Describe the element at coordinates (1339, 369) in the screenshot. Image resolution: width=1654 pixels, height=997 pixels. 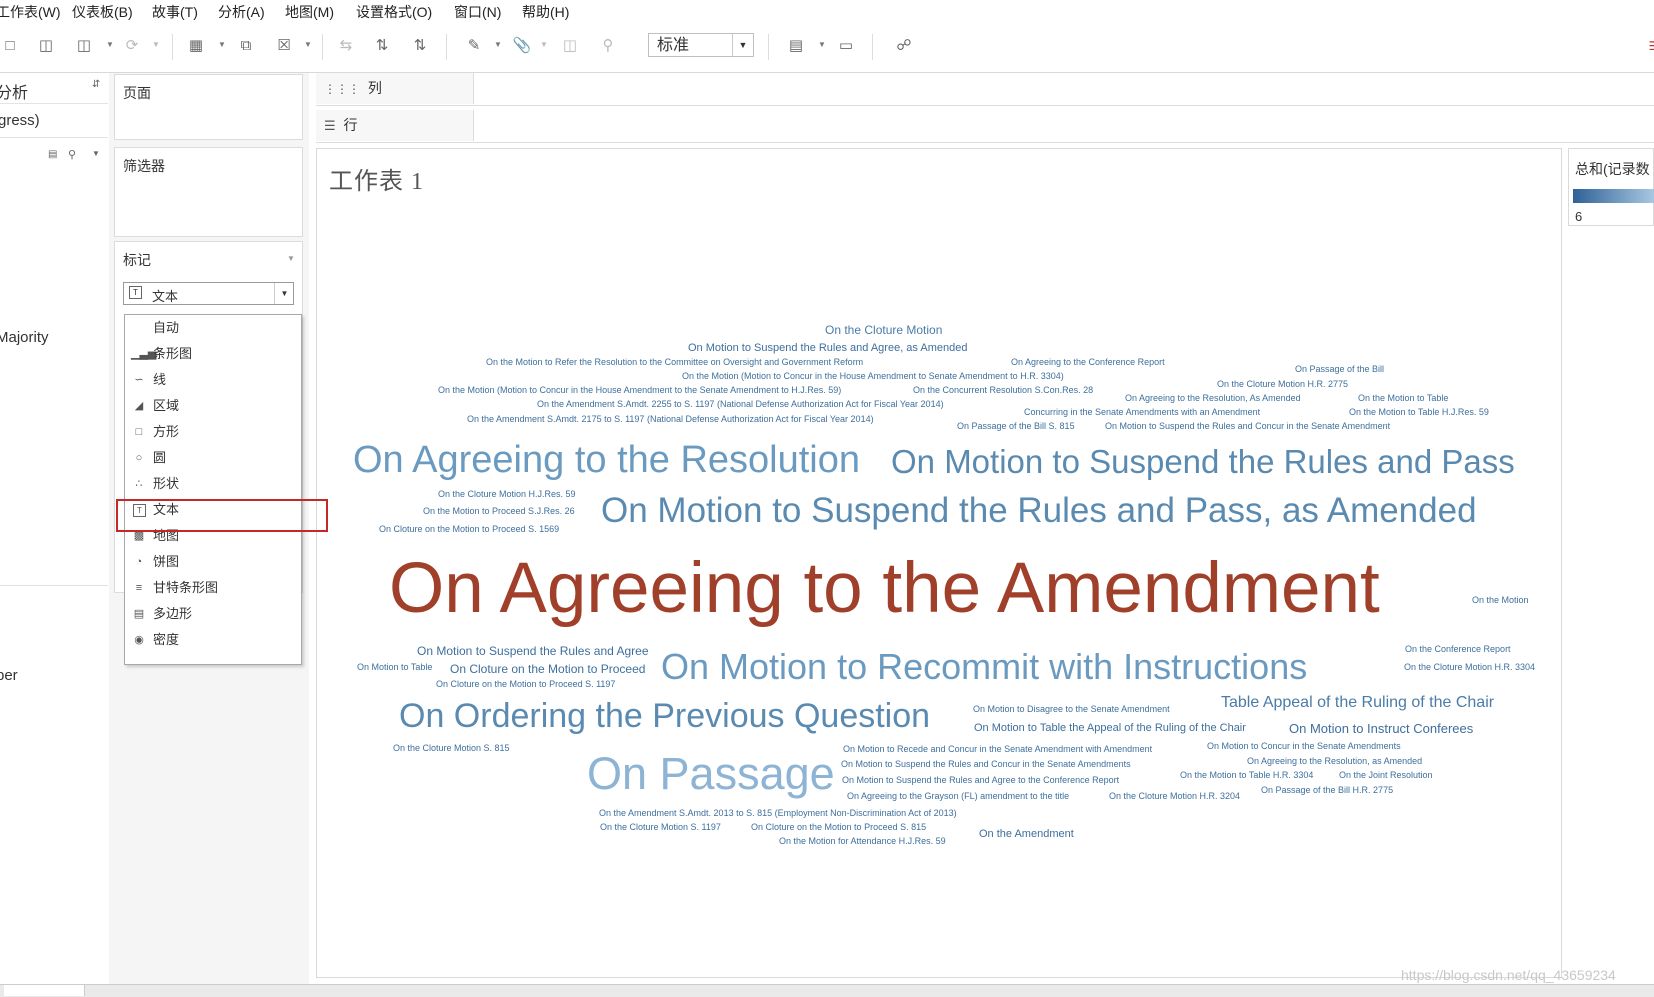
I see `word-mark: On Passage of the Bill` at that location.